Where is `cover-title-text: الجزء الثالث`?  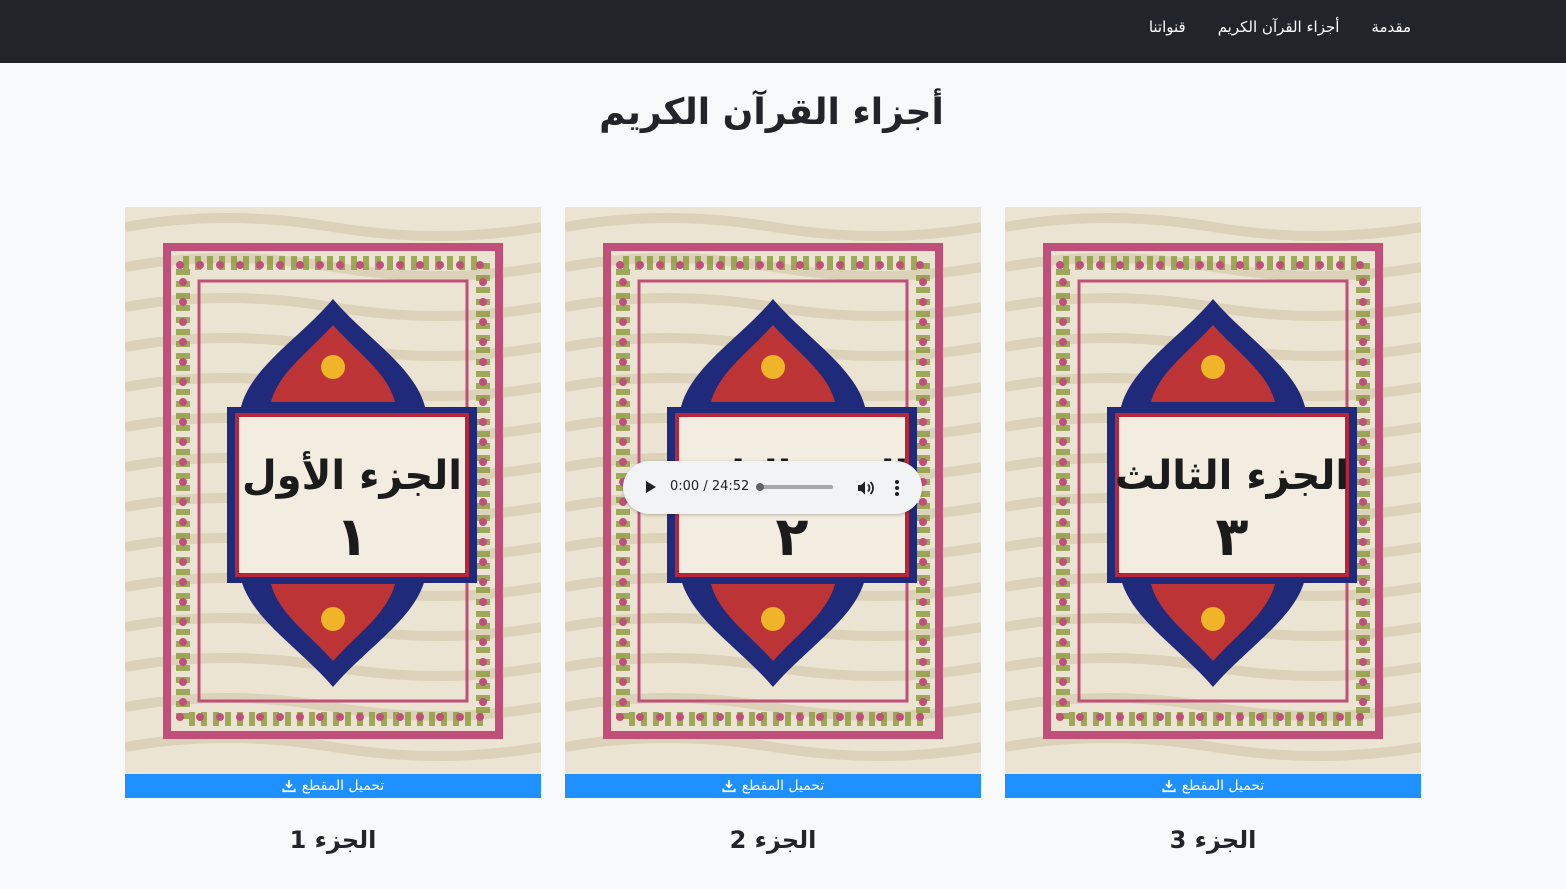
cover-title-text: الجزء الثالث is located at coordinates (1232, 476).